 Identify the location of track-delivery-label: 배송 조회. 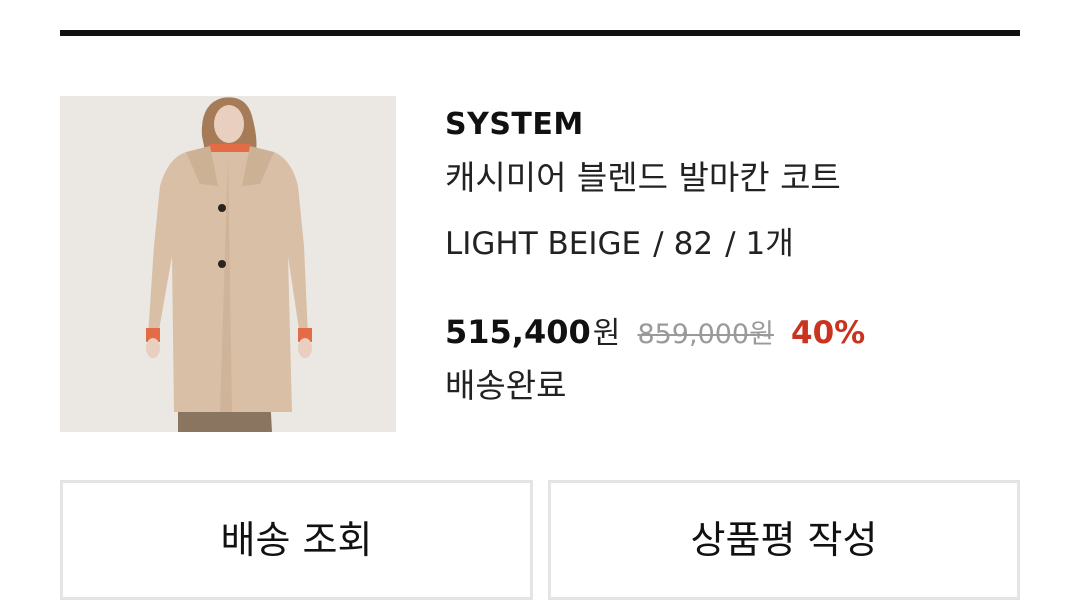
(296, 540).